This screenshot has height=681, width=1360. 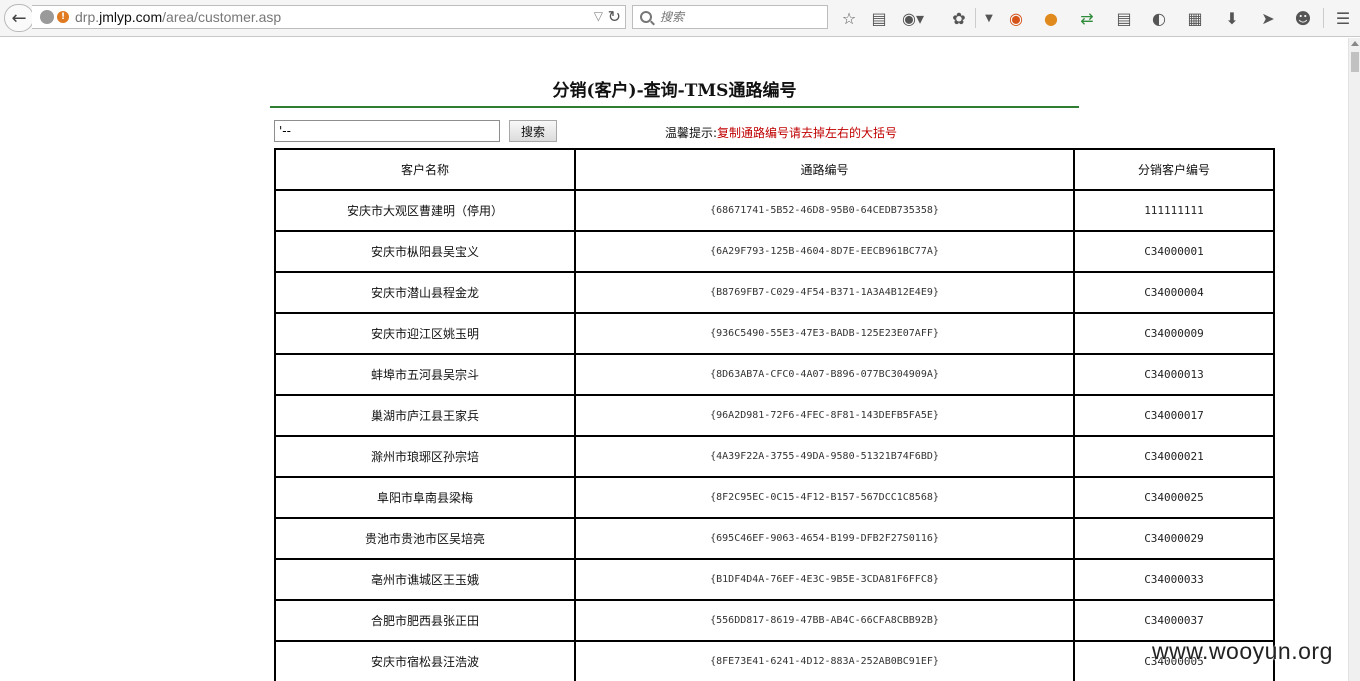 What do you see at coordinates (1303, 18) in the screenshot?
I see `chat-icon: ☻` at bounding box center [1303, 18].